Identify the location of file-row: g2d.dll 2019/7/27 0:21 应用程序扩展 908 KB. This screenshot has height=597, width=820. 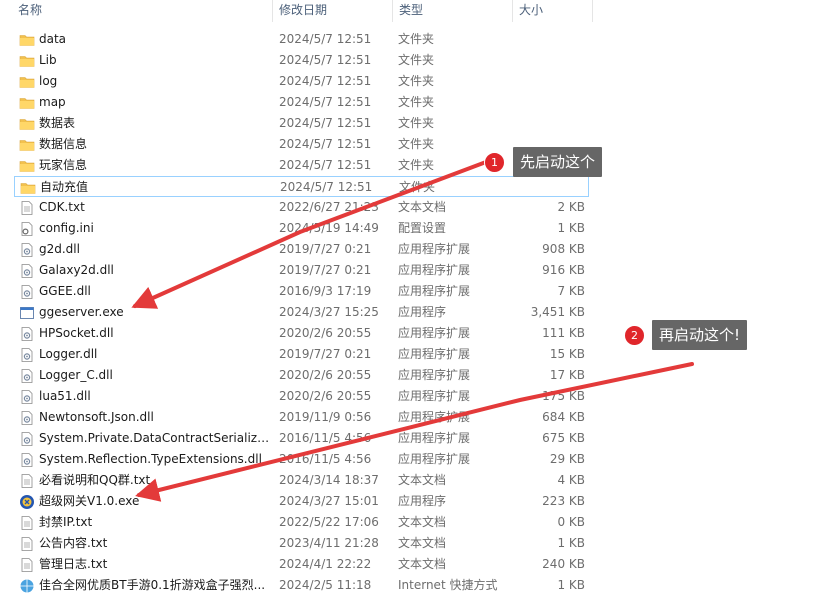
(301, 249).